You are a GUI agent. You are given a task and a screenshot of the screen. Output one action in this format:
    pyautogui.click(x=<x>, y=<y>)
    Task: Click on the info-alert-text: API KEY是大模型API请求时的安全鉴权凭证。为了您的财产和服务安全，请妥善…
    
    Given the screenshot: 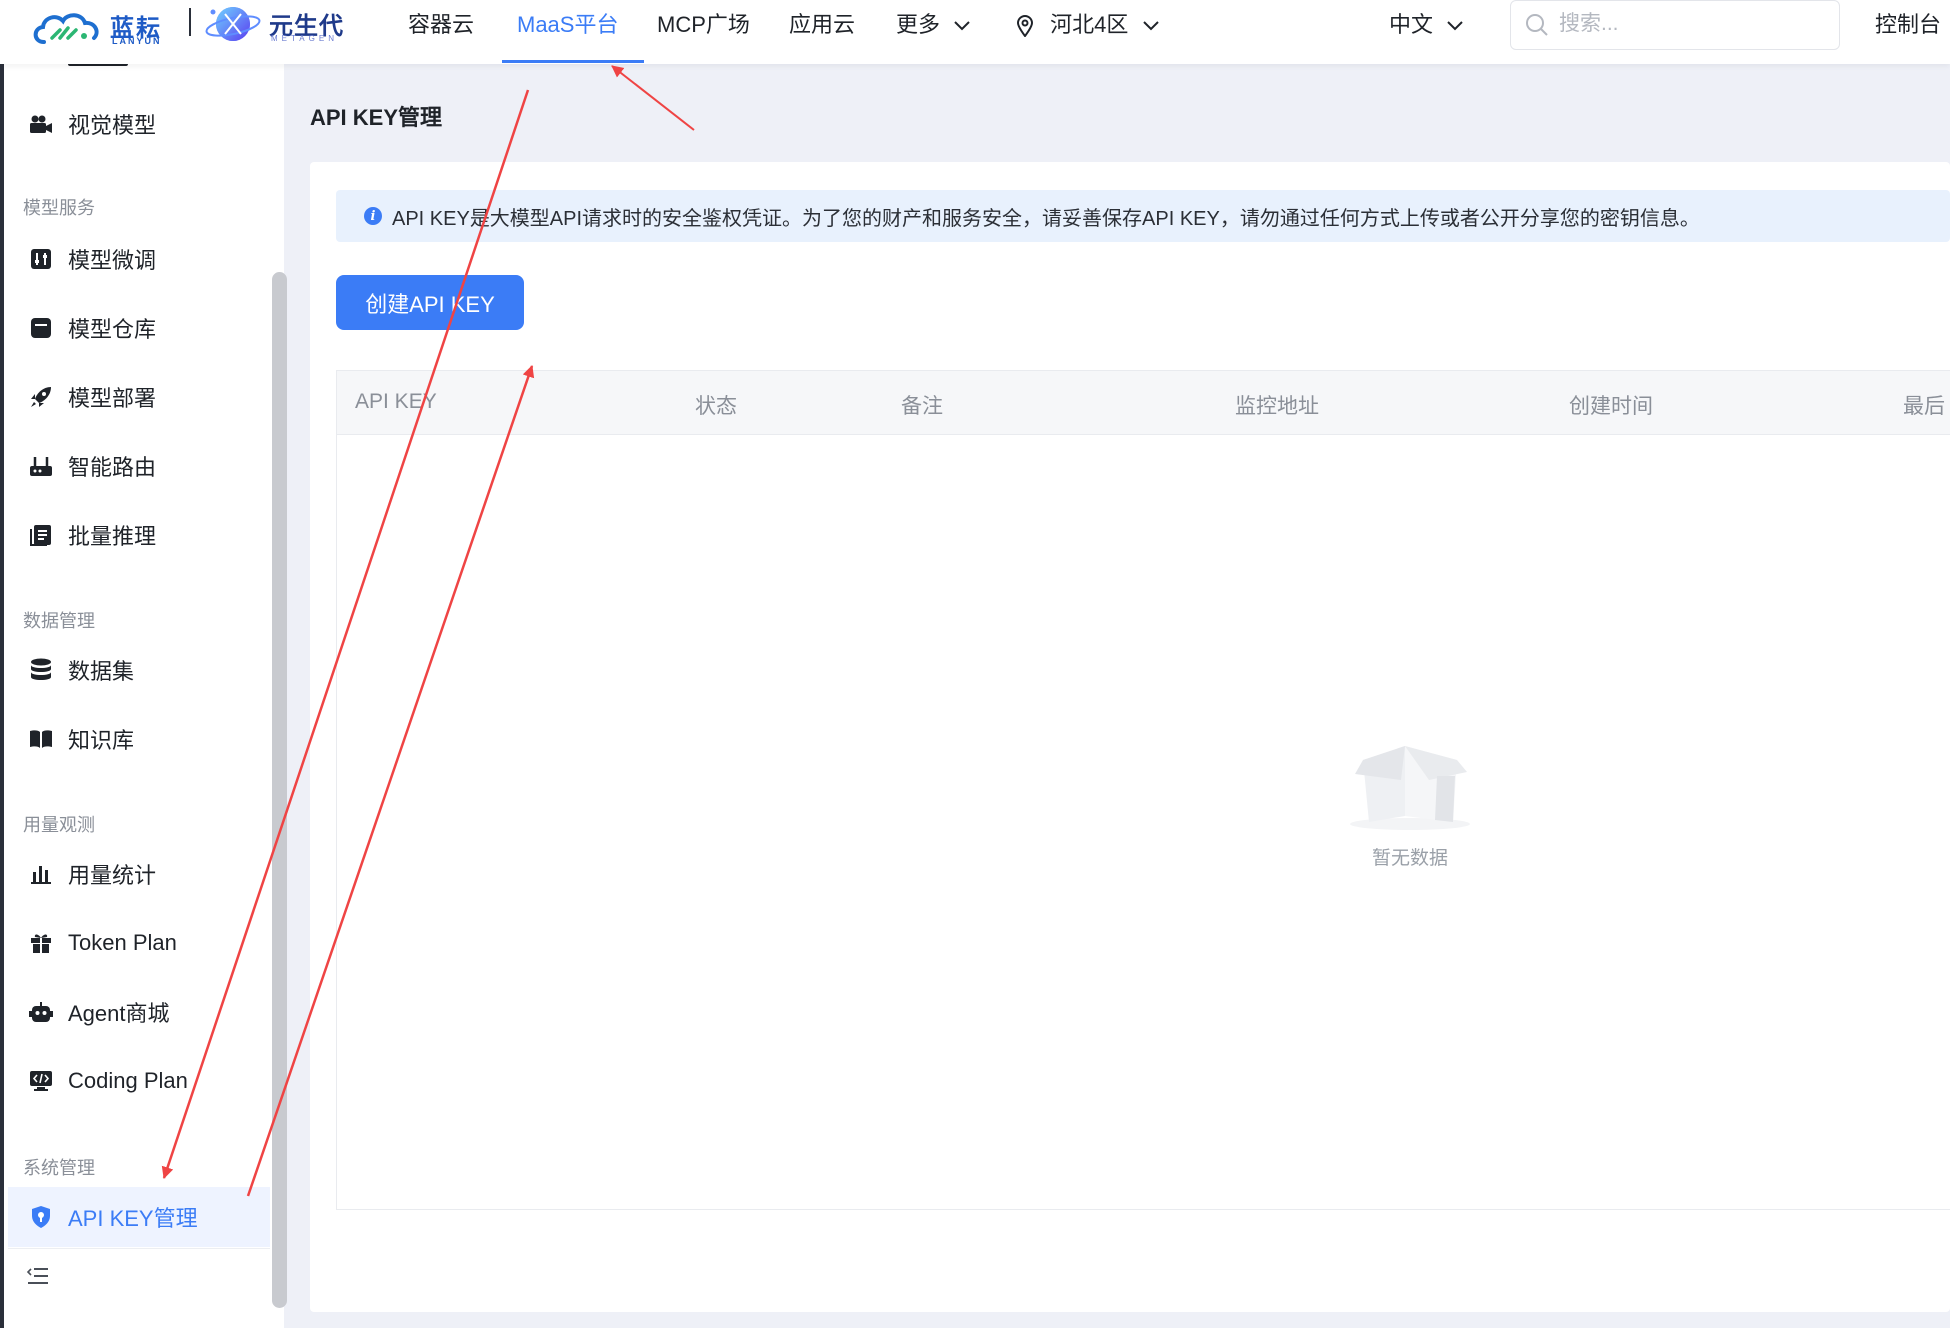 What is the action you would take?
    pyautogui.click(x=1046, y=218)
    